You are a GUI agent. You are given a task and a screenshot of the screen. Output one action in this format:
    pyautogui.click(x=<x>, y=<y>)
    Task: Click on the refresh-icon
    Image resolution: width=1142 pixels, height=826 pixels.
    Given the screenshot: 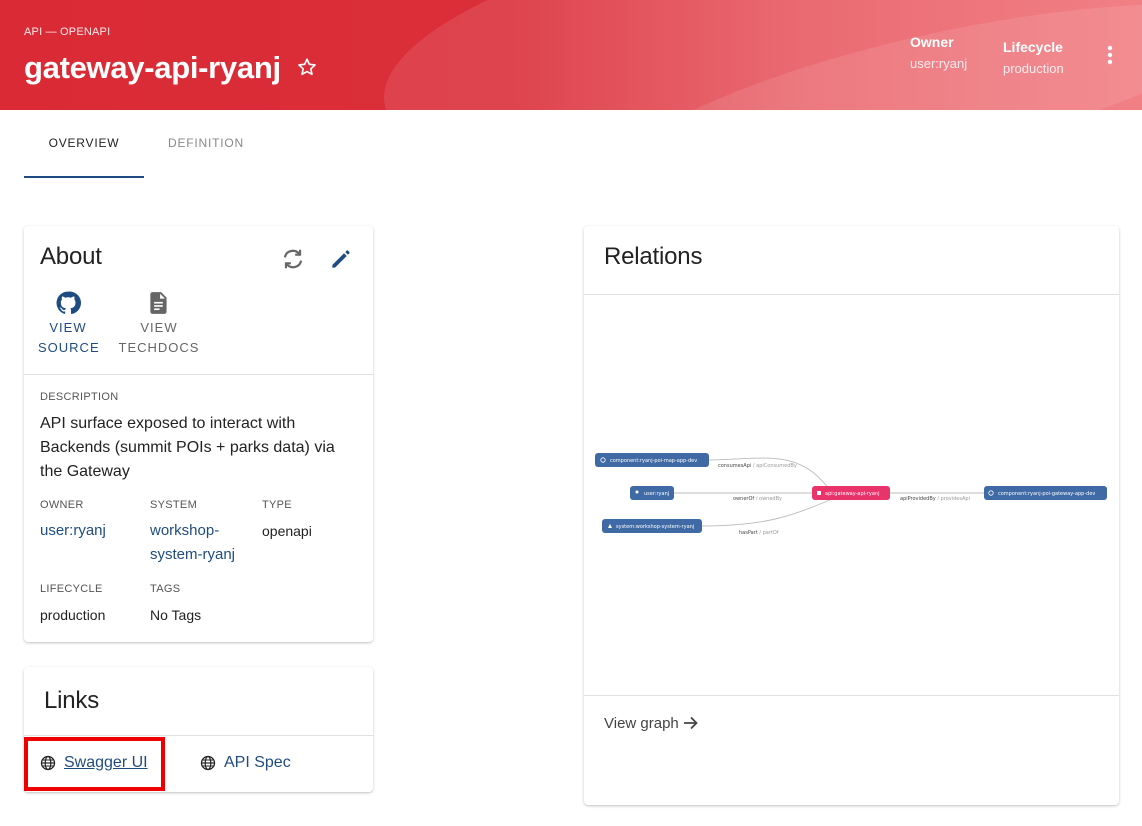 What is the action you would take?
    pyautogui.click(x=293, y=259)
    